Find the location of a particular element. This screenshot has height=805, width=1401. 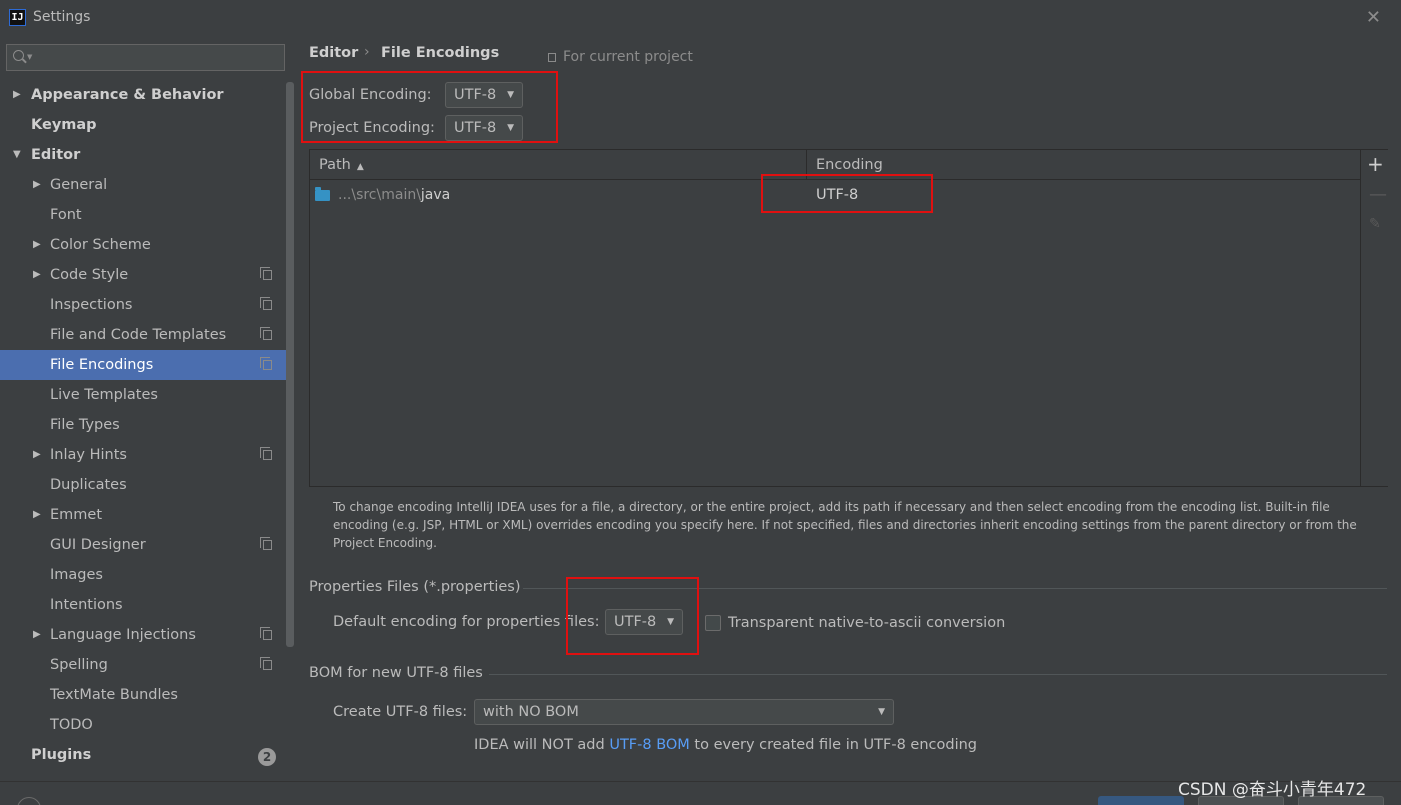

sidebar-item-appearance-behavior: ▶ Appearance & Behavior is located at coordinates (143, 95).